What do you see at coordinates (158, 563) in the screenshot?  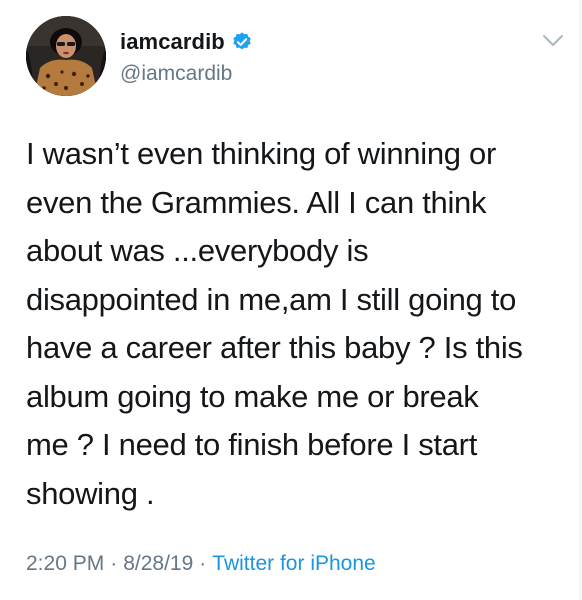 I see `tweet-date: 8/28/19` at bounding box center [158, 563].